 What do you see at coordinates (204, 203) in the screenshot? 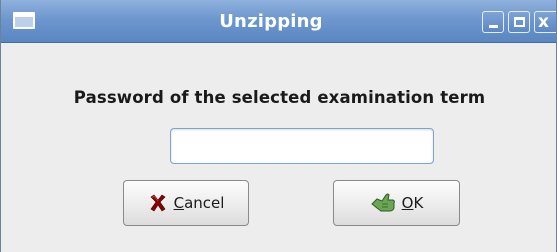
I see `cancel-label: ancel` at bounding box center [204, 203].